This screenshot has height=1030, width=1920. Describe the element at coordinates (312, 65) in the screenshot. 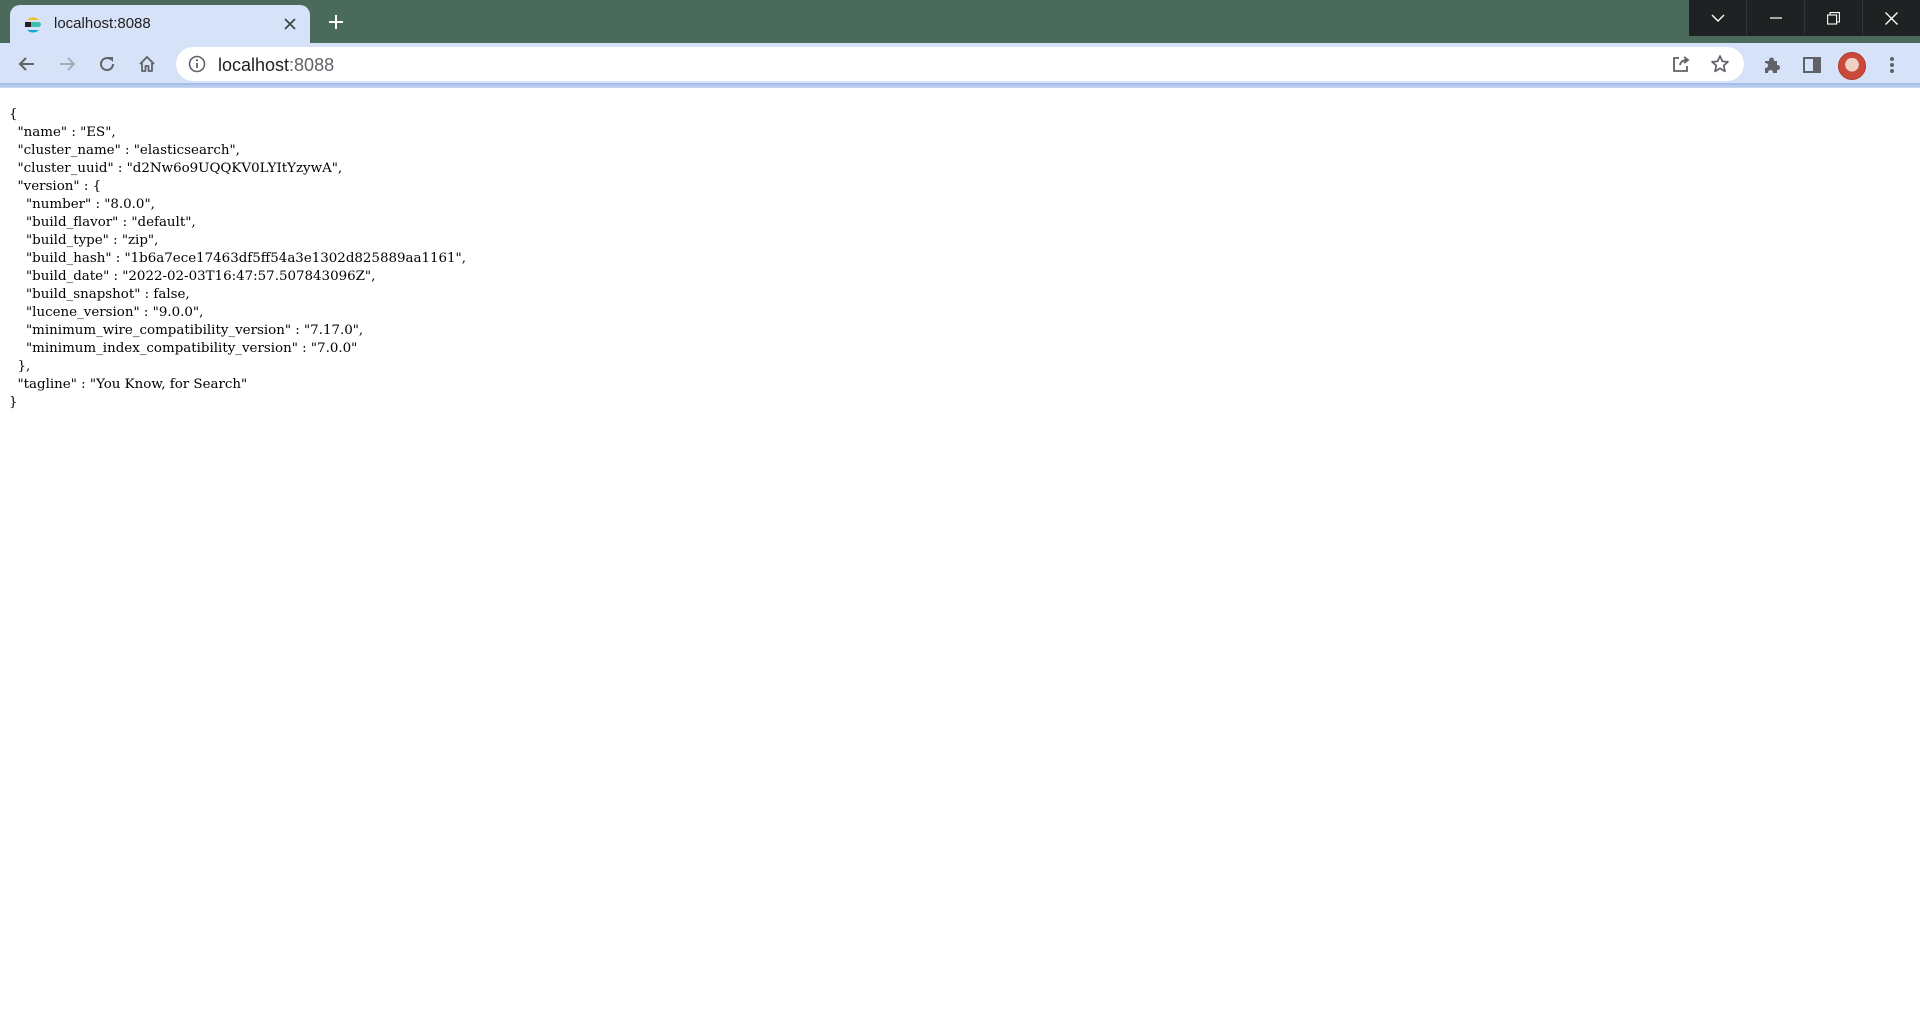

I see `url-port: :8088` at that location.